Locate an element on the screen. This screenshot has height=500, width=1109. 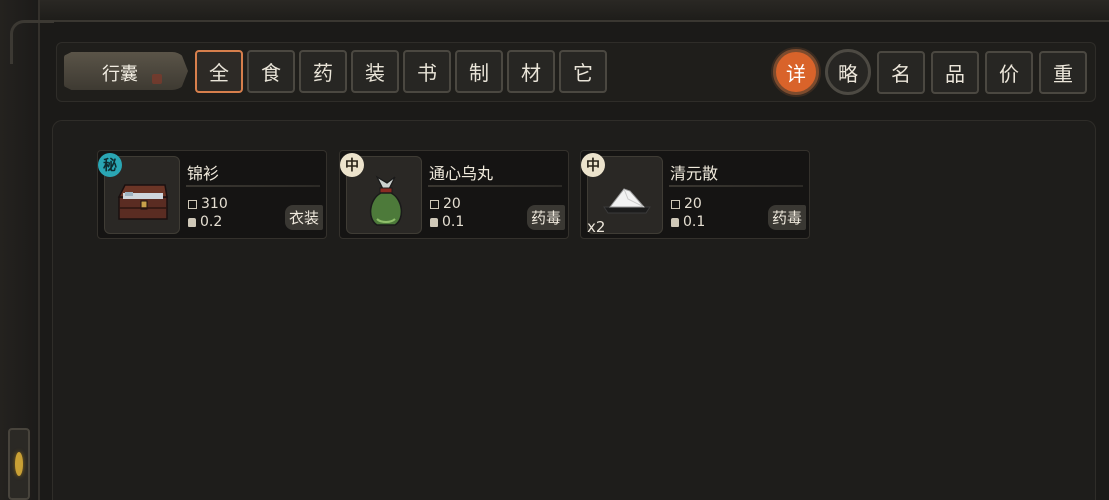
item-weight: 0.2 is located at coordinates (205, 222).